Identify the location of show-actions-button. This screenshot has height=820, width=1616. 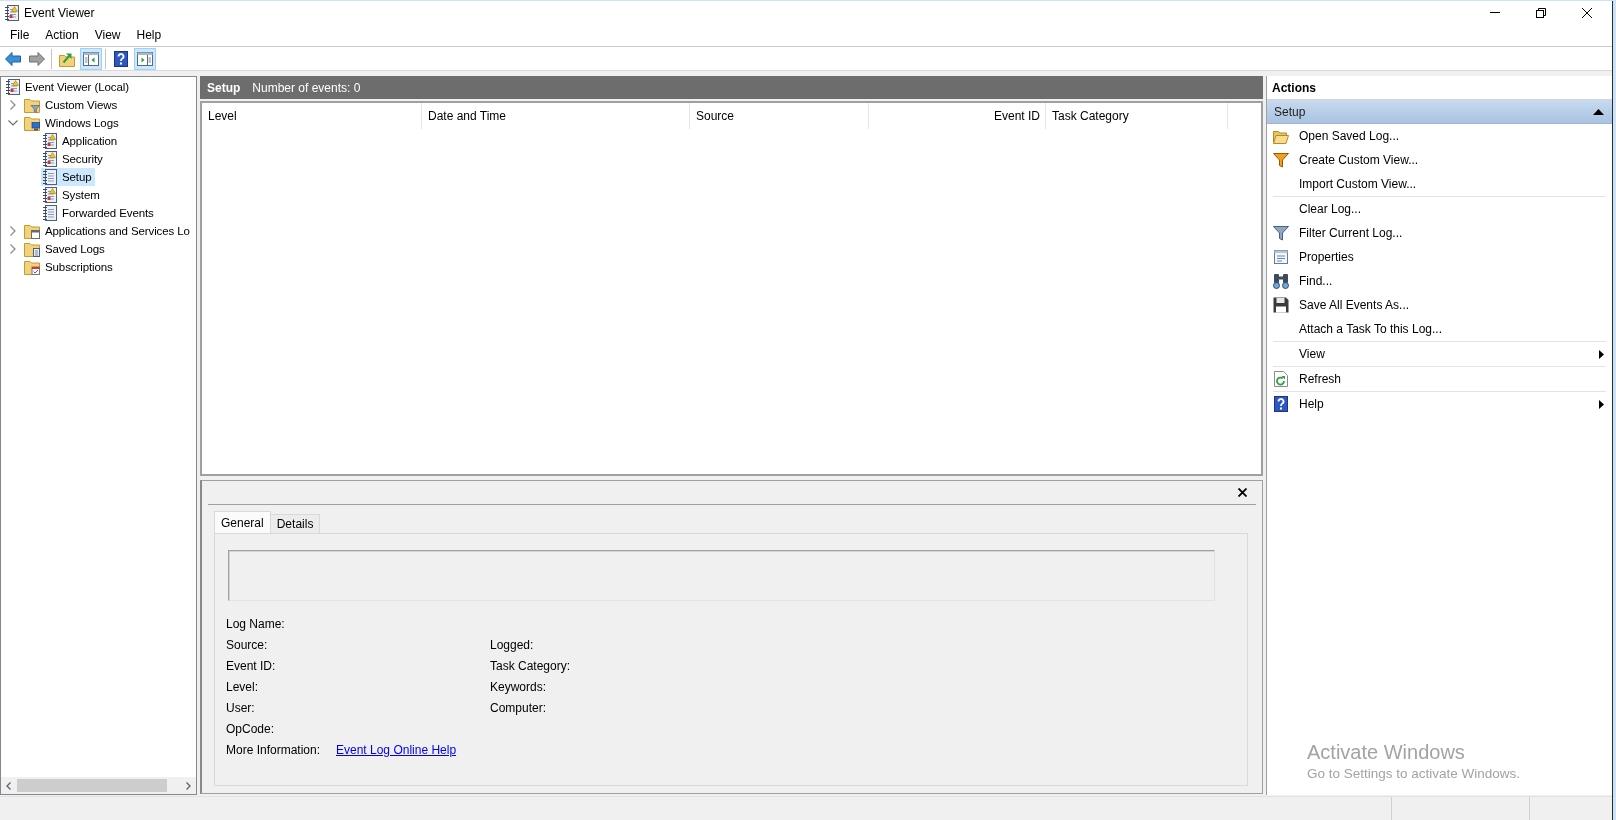
(145, 58).